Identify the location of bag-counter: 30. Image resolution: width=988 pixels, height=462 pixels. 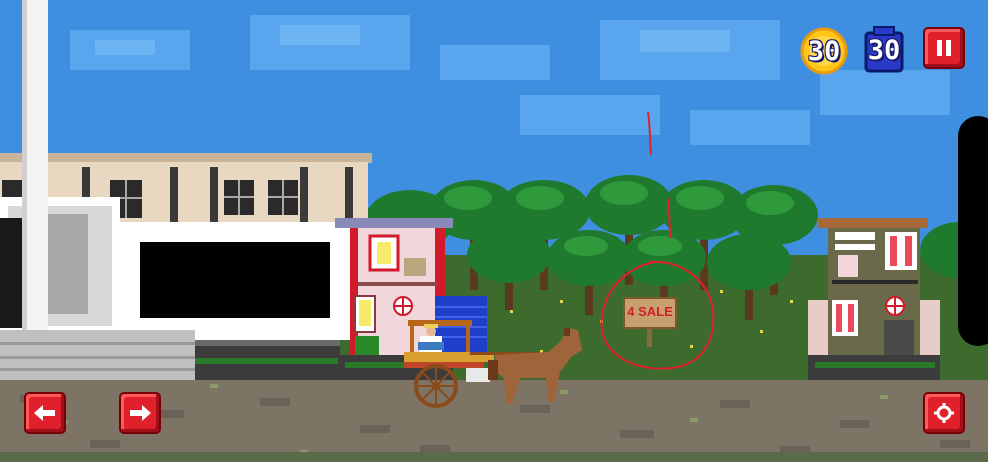
(884, 50).